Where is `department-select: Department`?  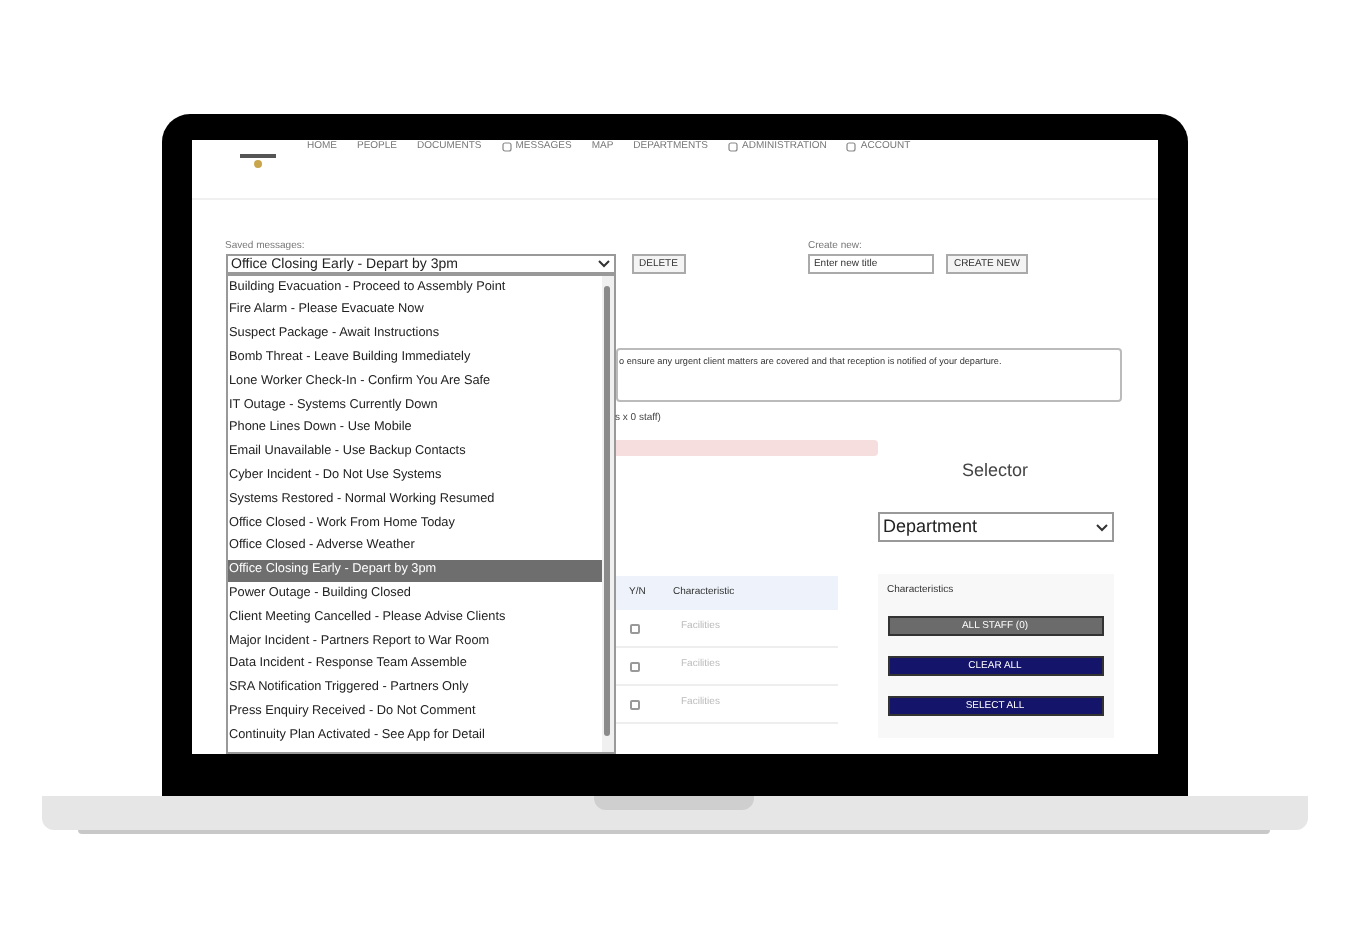 department-select: Department is located at coordinates (995, 527).